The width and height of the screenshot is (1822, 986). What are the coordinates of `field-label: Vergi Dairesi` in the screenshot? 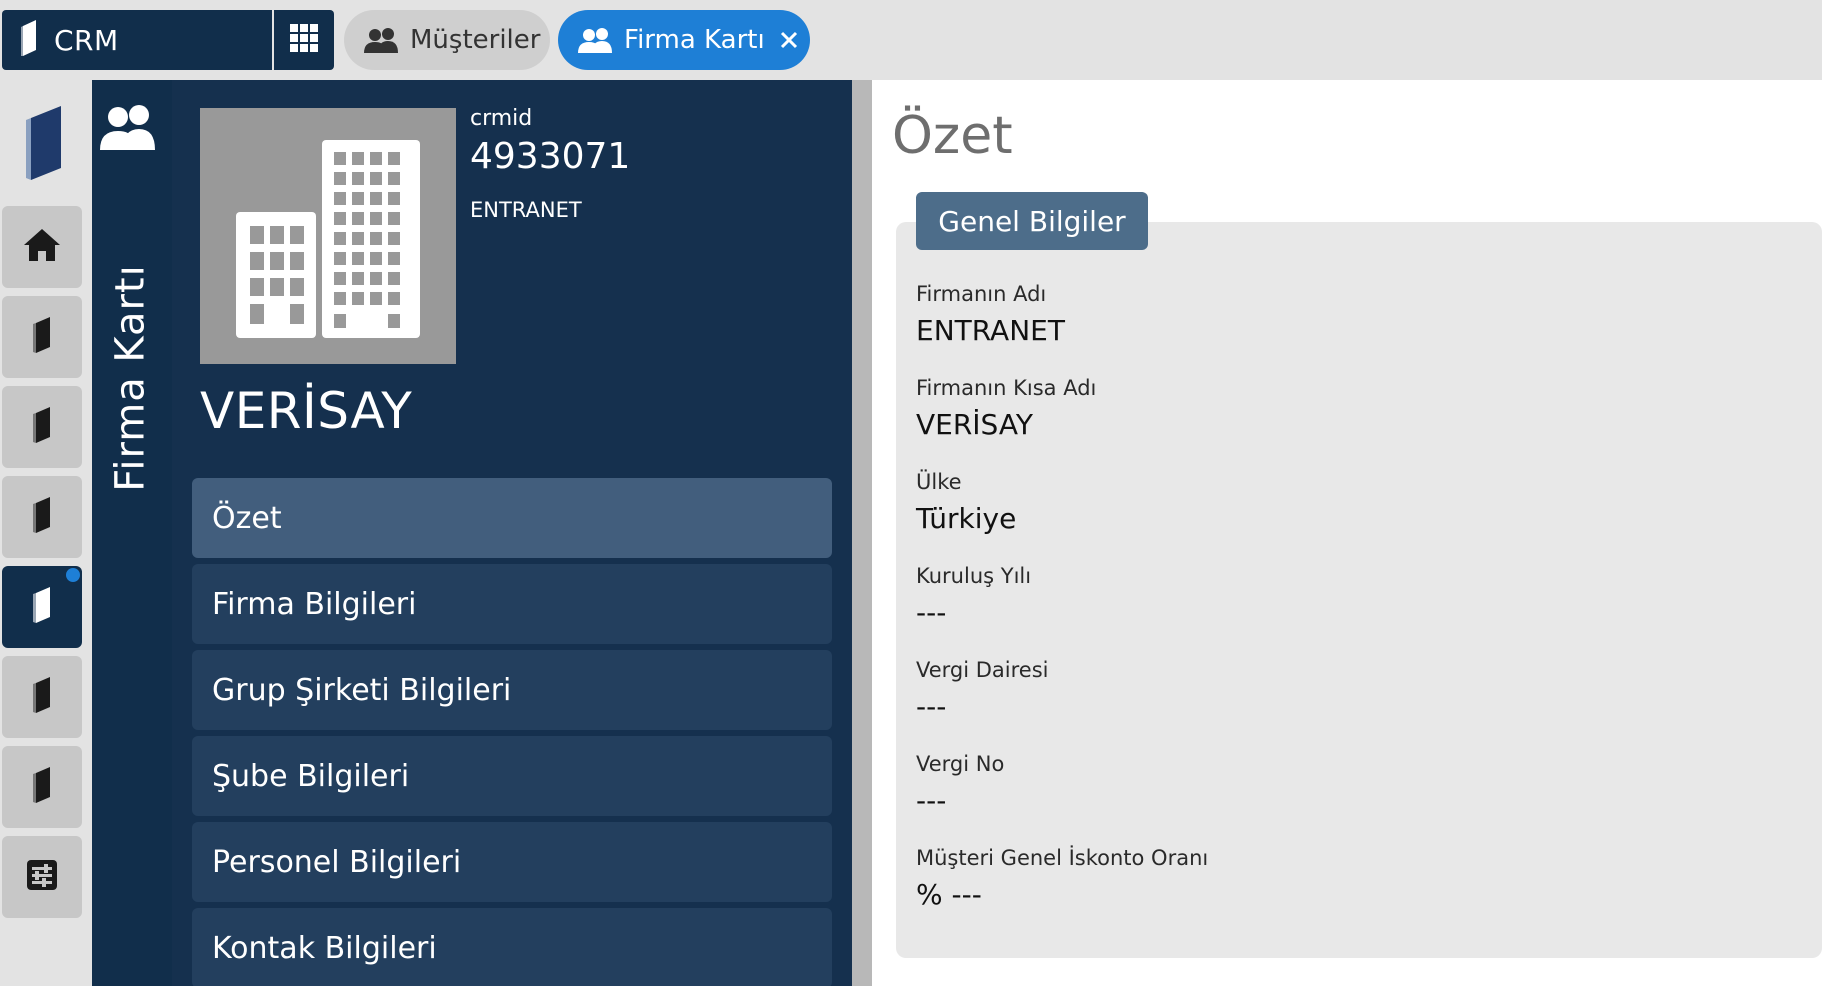 It's located at (982, 670).